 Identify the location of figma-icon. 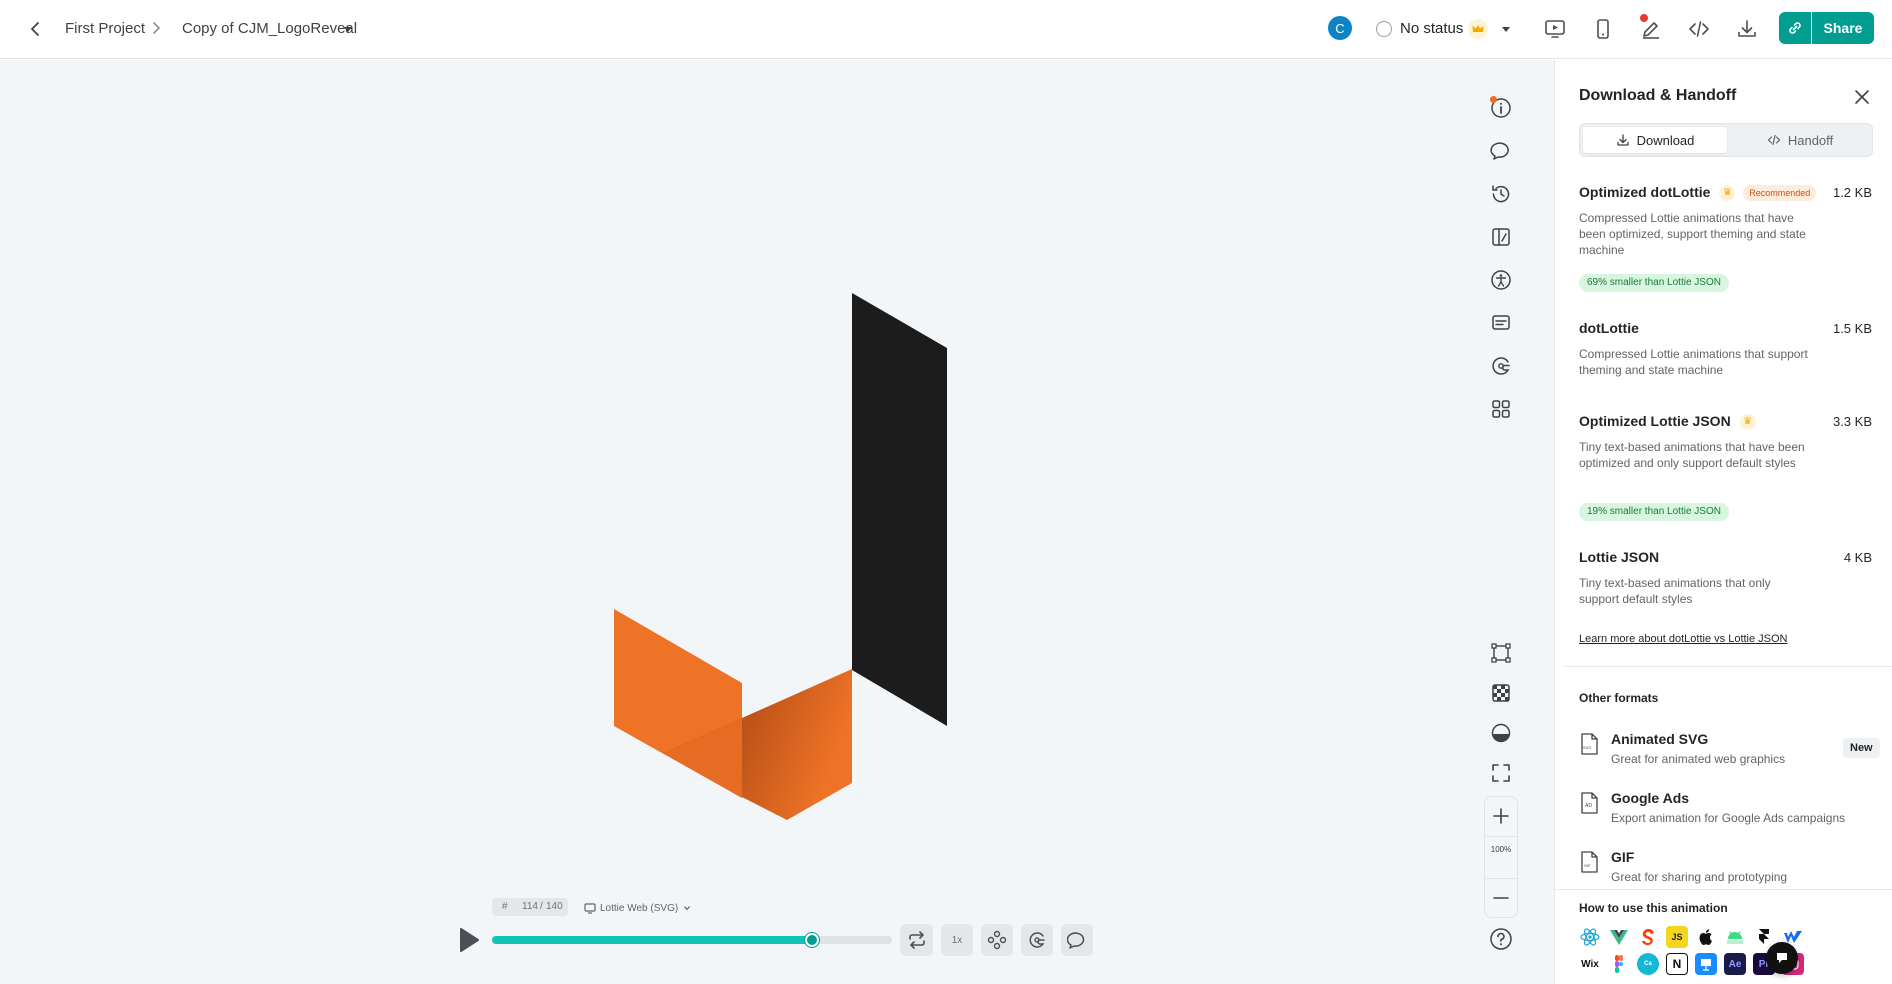
(1619, 964).